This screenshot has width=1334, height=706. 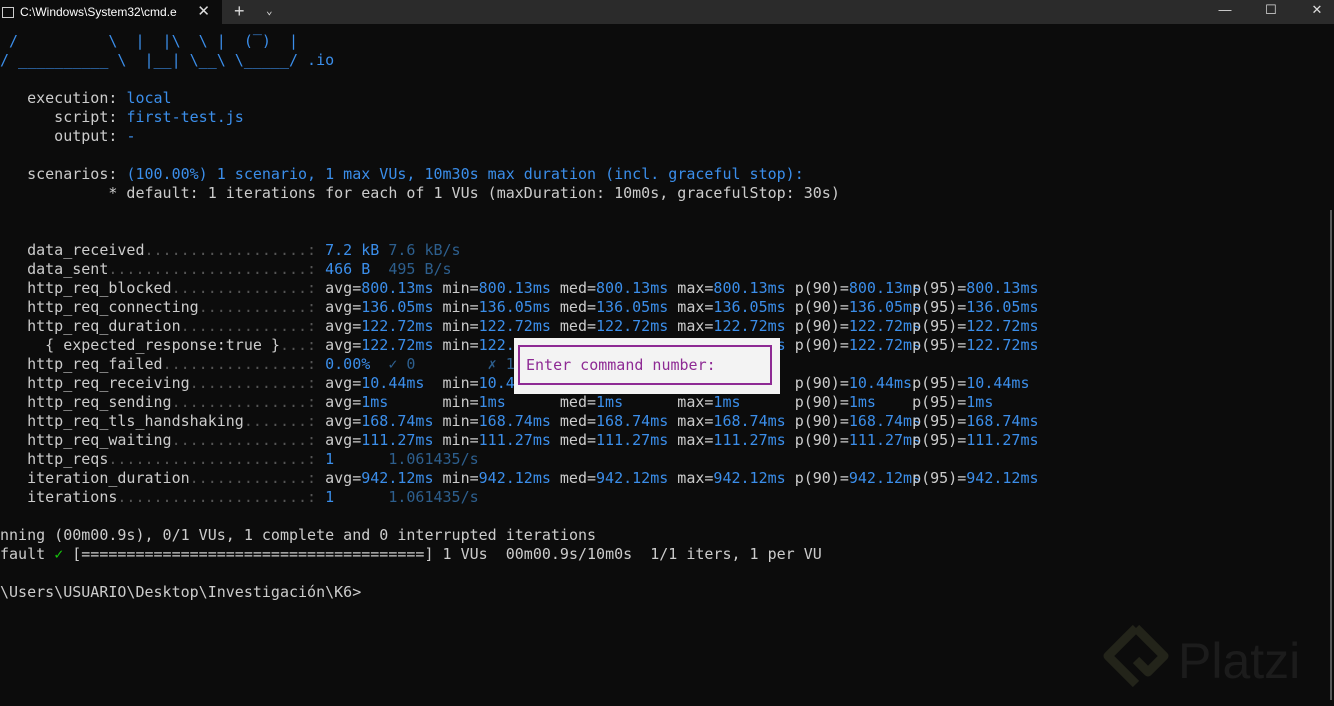 What do you see at coordinates (970, 383) in the screenshot?
I see `metric-p95: p(95)=10.44ms` at bounding box center [970, 383].